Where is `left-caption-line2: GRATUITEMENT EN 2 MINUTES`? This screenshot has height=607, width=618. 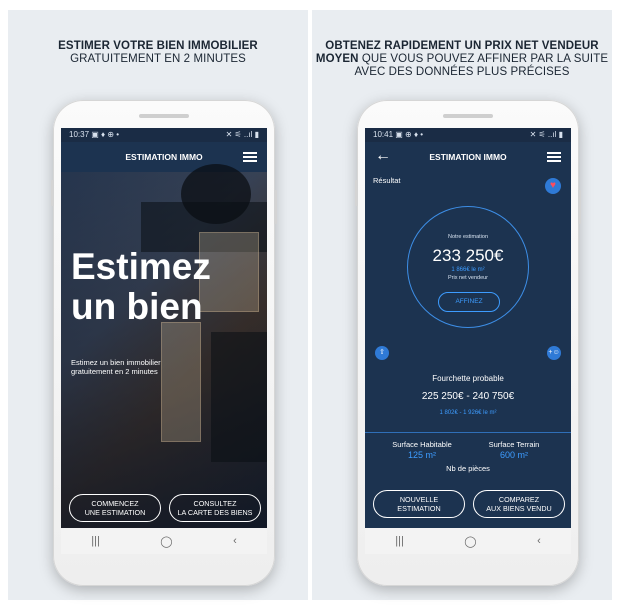 left-caption-line2: GRATUITEMENT EN 2 MINUTES is located at coordinates (158, 59).